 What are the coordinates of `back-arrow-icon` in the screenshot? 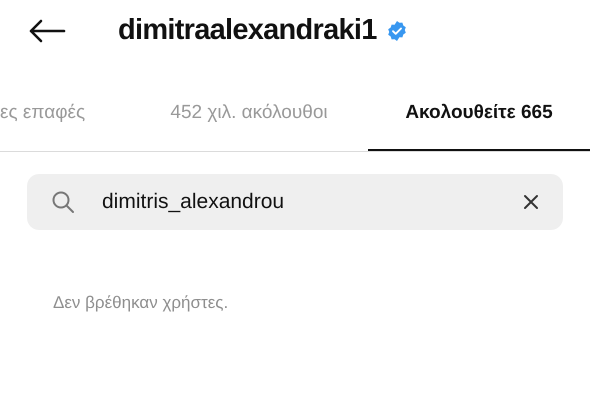 It's located at (47, 31).